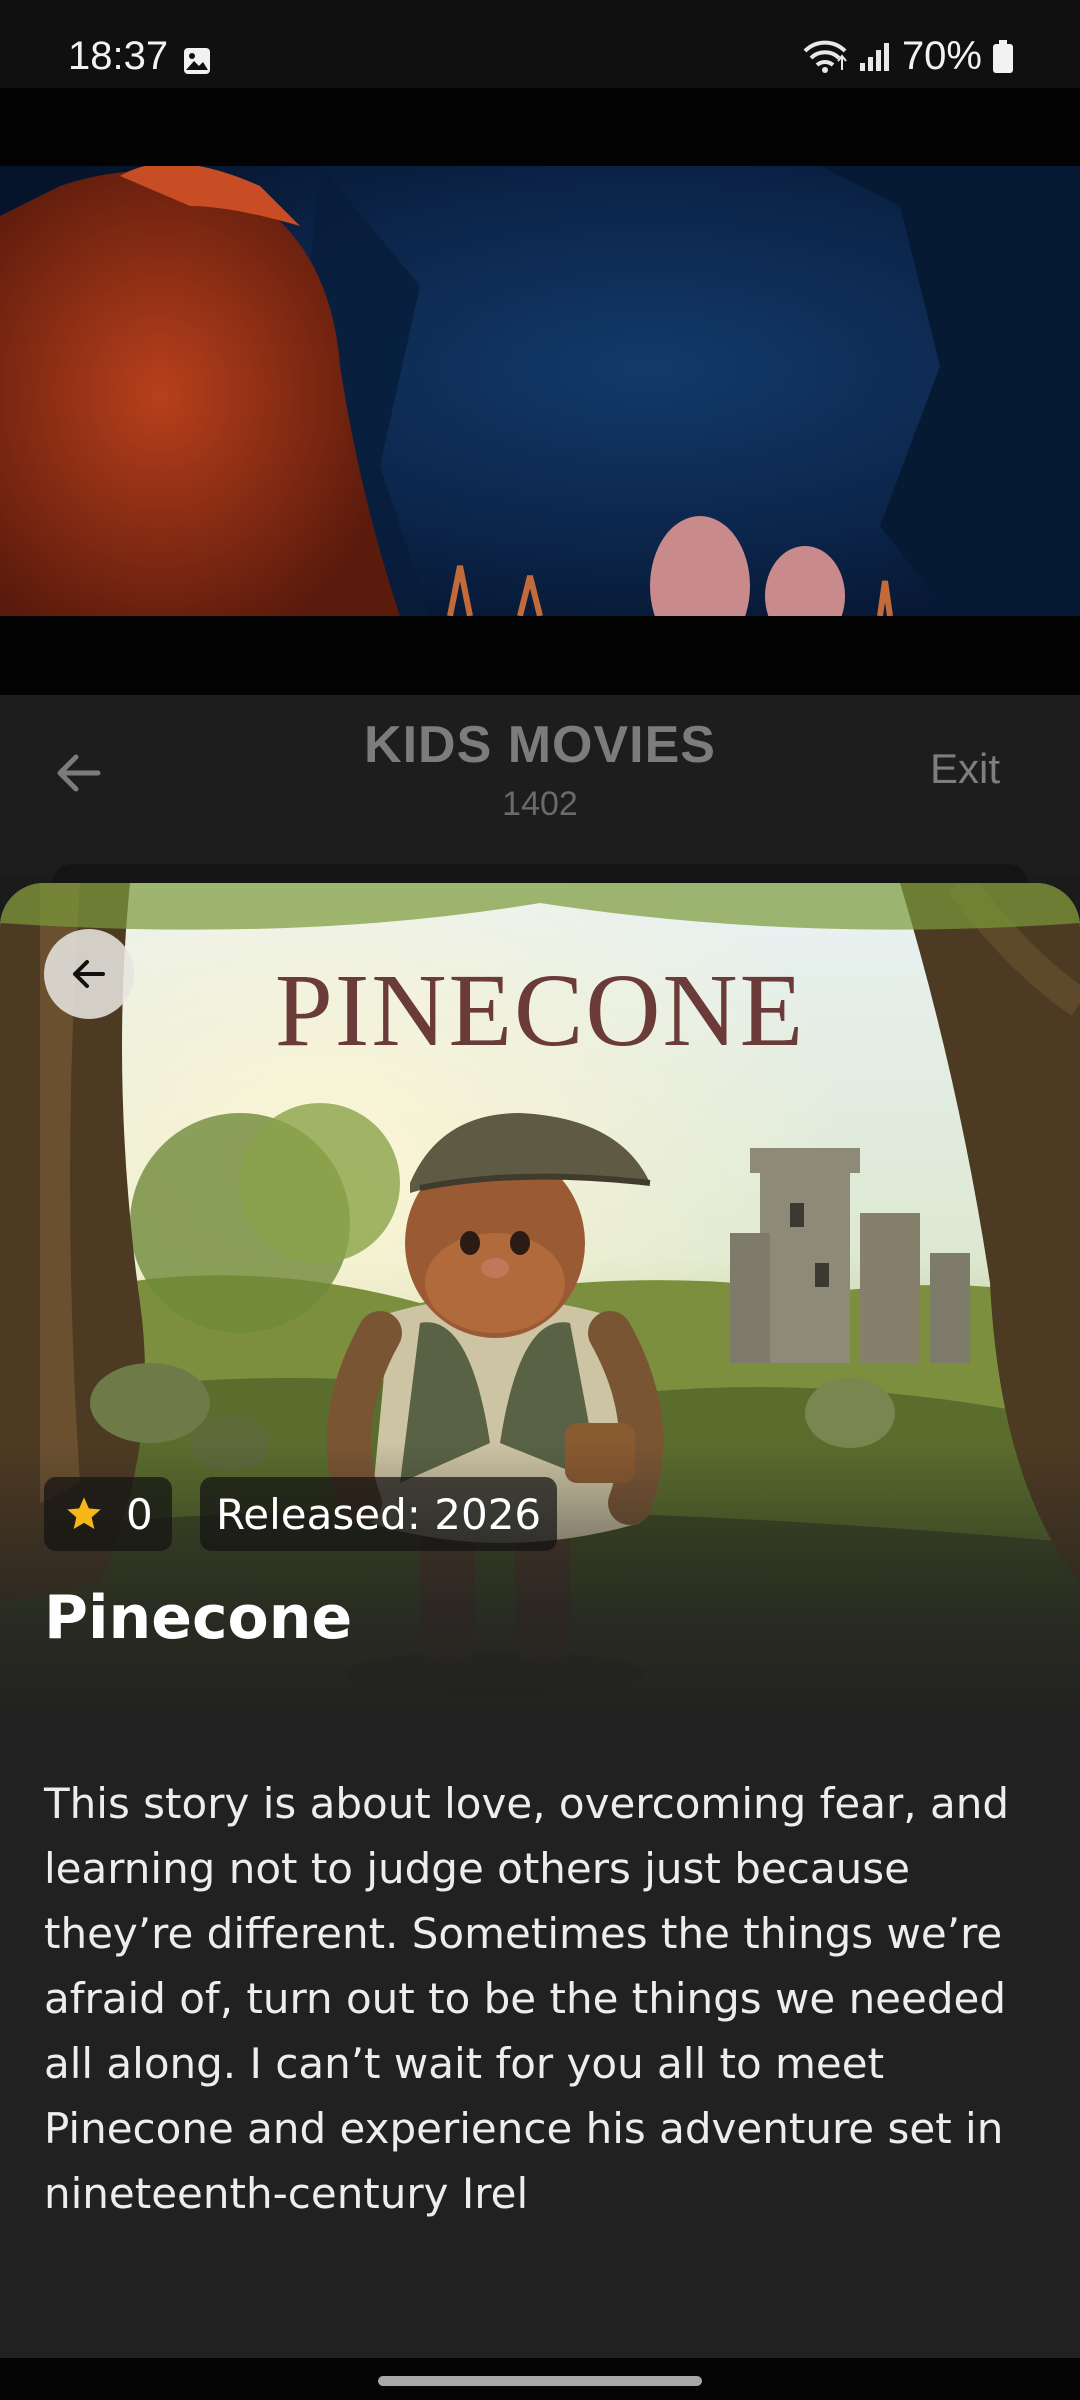 Image resolution: width=1080 pixels, height=2400 pixels. Describe the element at coordinates (874, 56) in the screenshot. I see `signal-icon` at that location.